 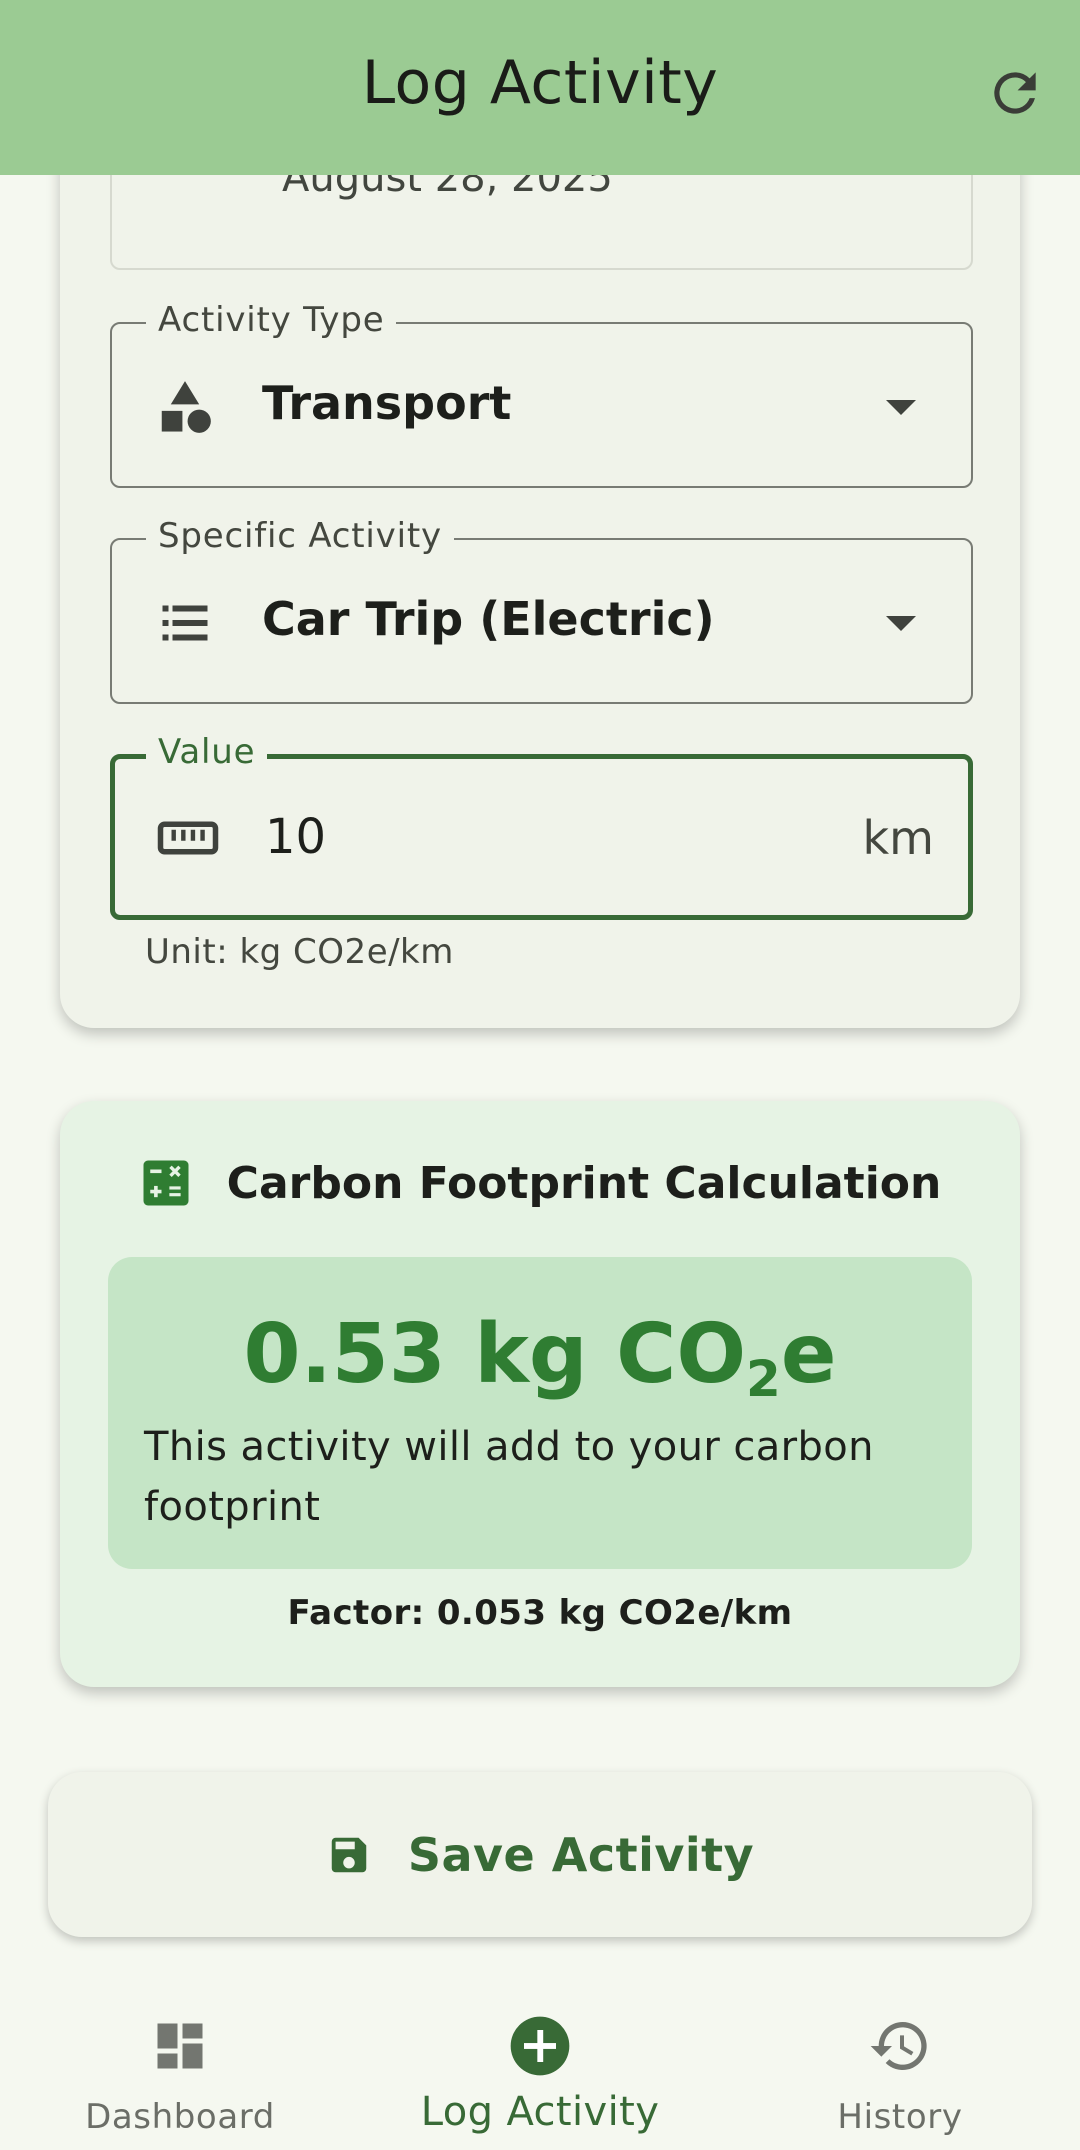 I want to click on ruler-icon, so click(x=188, y=838).